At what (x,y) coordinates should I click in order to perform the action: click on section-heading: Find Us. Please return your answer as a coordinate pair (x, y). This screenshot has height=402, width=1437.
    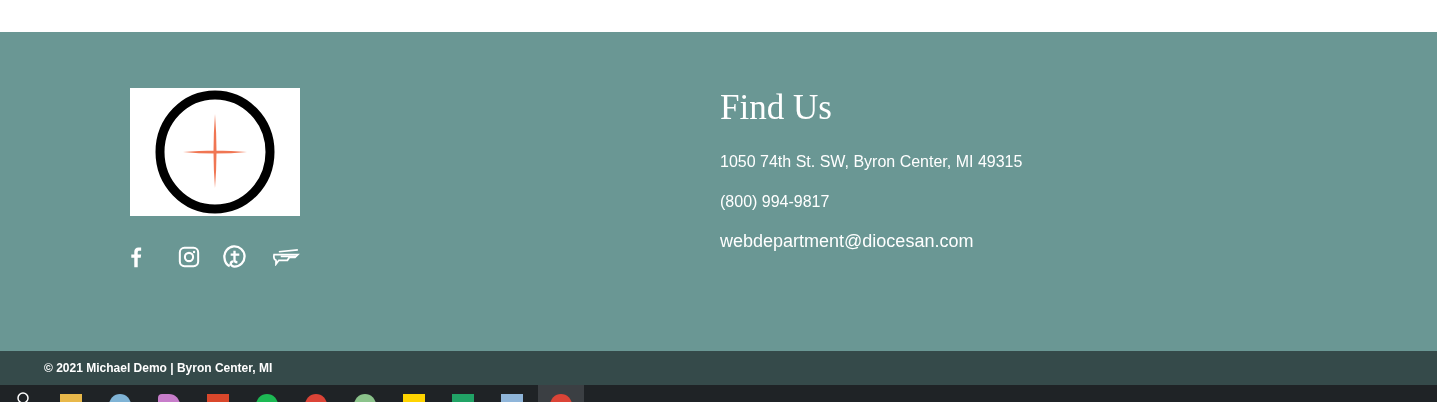
    Looking at the image, I should click on (776, 108).